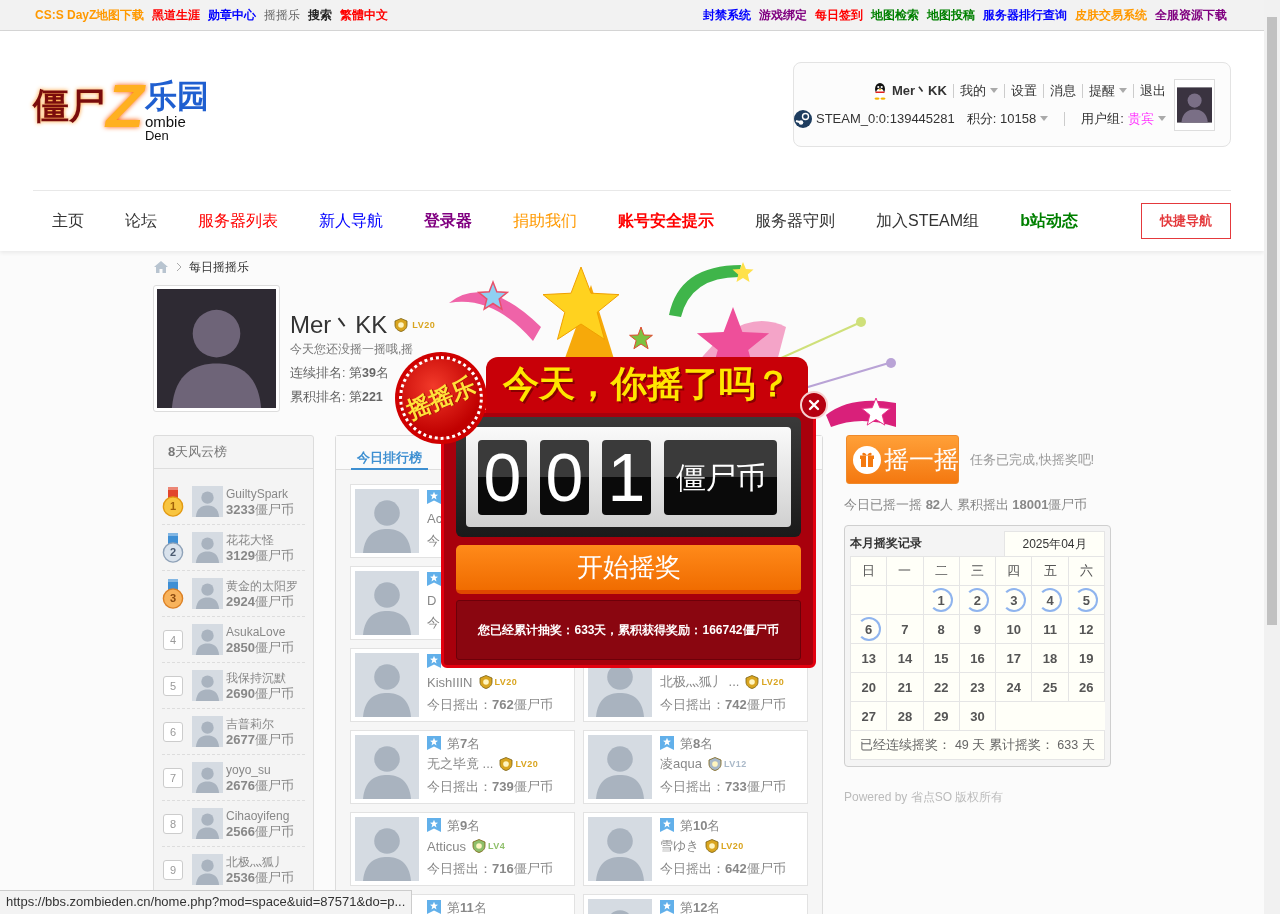 This screenshot has width=1280, height=914. What do you see at coordinates (1102, 118) in the screenshot?
I see `usergroup-label: 用户组:` at bounding box center [1102, 118].